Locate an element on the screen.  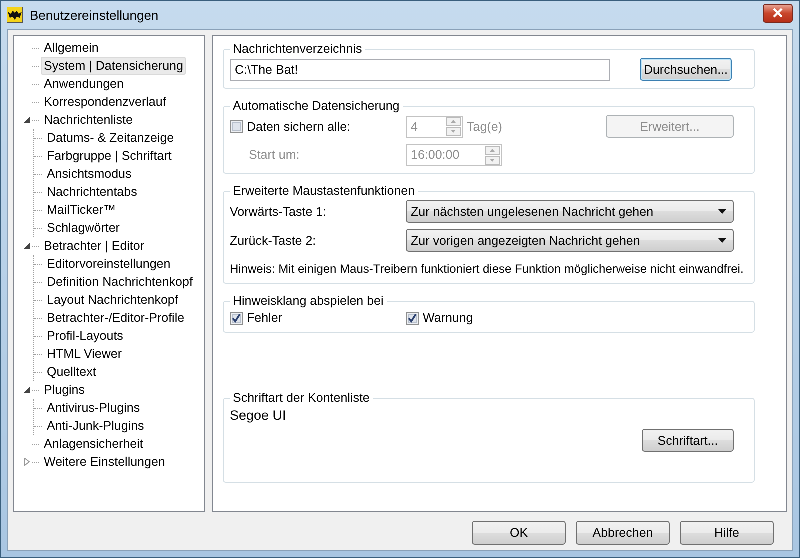
tree-item: Nachrichtentabs is located at coordinates (92, 192).